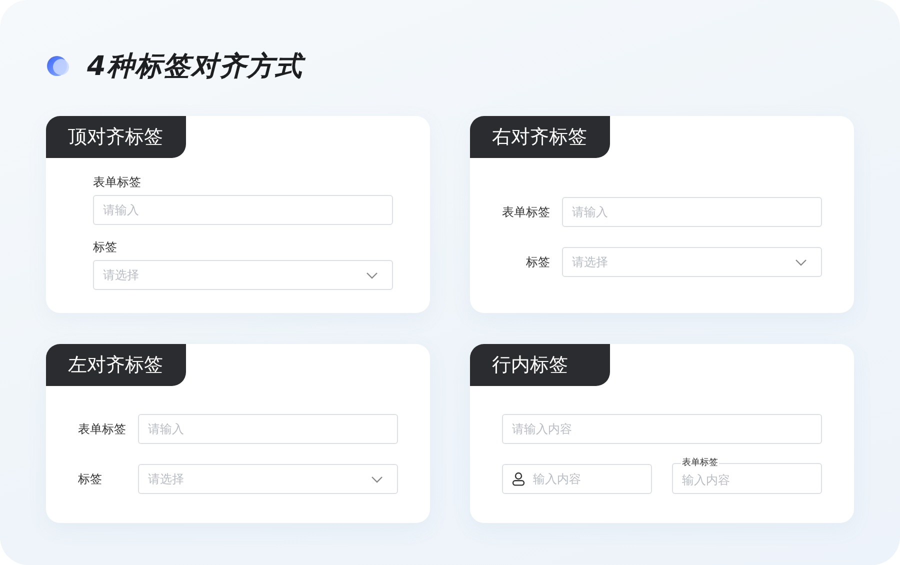 This screenshot has width=900, height=565. I want to click on input-field: 表单标签 输入内容, so click(747, 476).